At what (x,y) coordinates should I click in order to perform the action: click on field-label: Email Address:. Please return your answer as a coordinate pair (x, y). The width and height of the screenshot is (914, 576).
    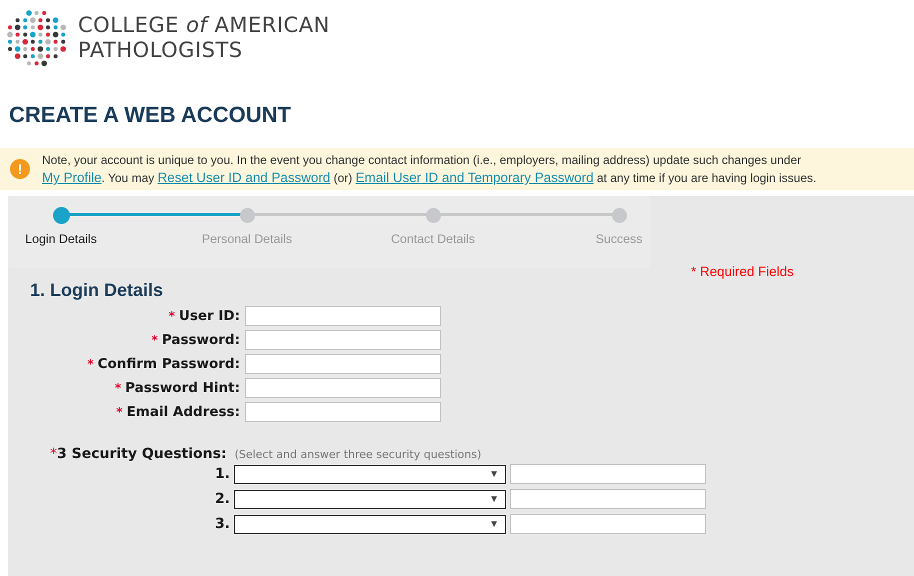
    Looking at the image, I should click on (183, 412).